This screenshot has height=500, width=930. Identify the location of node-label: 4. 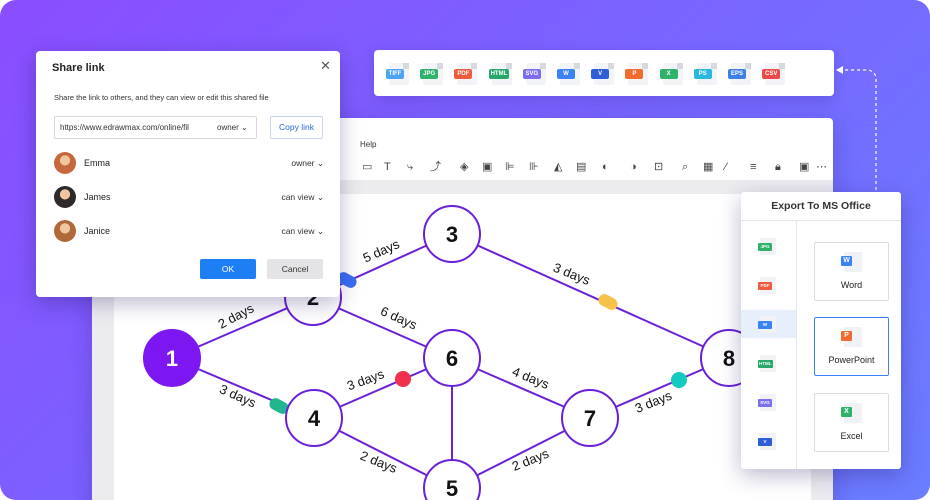
(314, 418).